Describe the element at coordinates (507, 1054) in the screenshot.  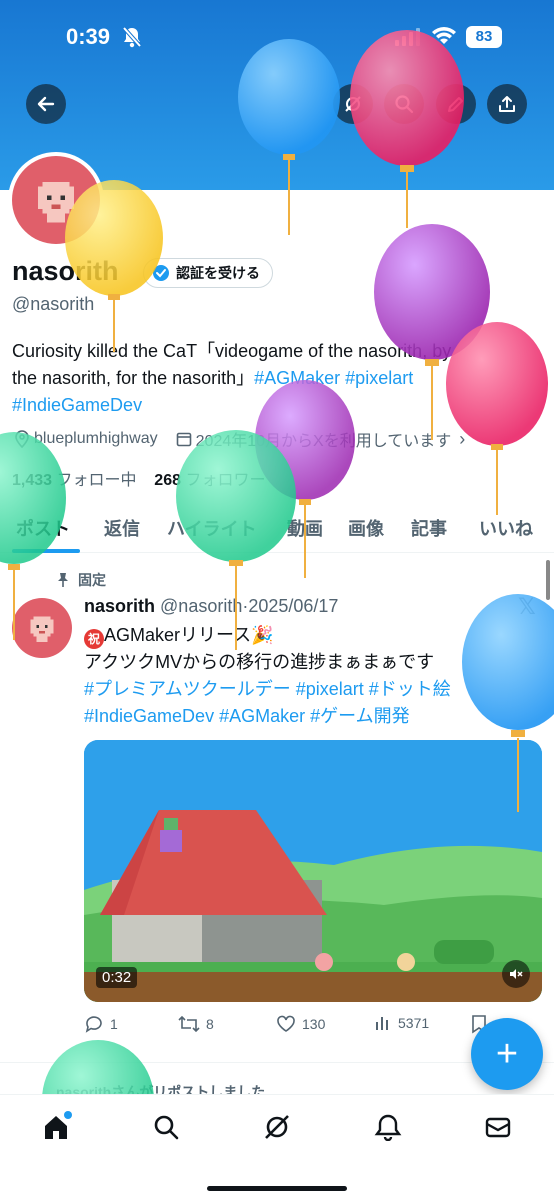
I see `compose-button: +` at that location.